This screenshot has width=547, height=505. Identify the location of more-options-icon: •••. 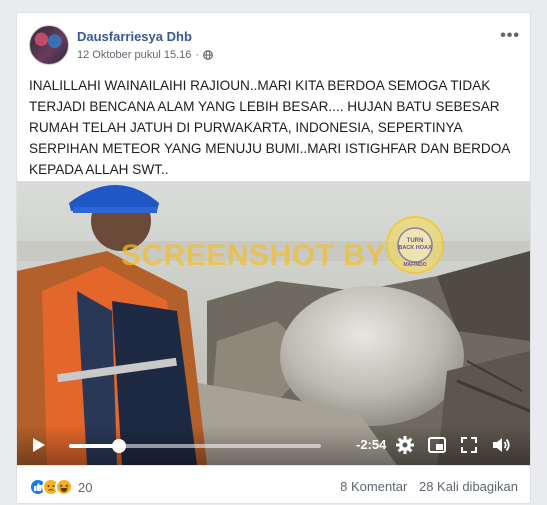
(510, 36).